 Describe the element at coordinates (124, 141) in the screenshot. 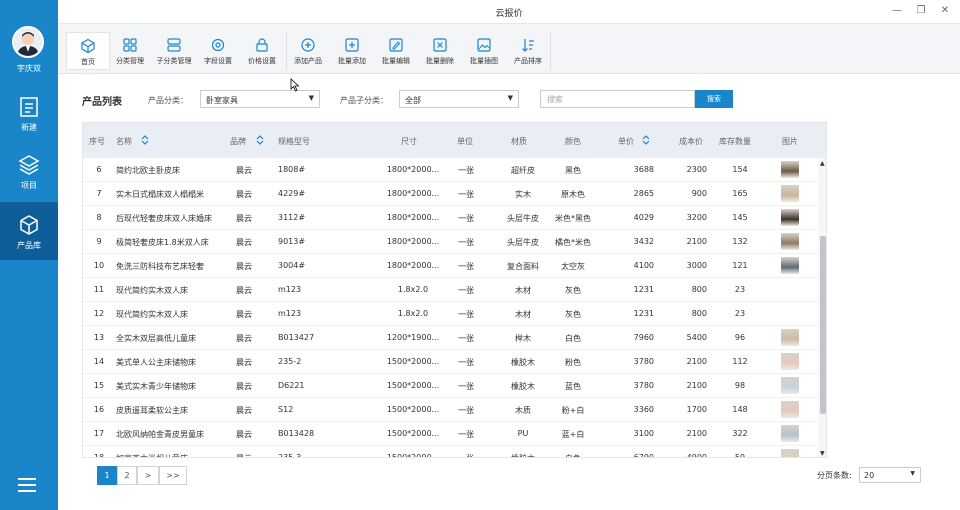

I see `column-header-name: 名称` at that location.